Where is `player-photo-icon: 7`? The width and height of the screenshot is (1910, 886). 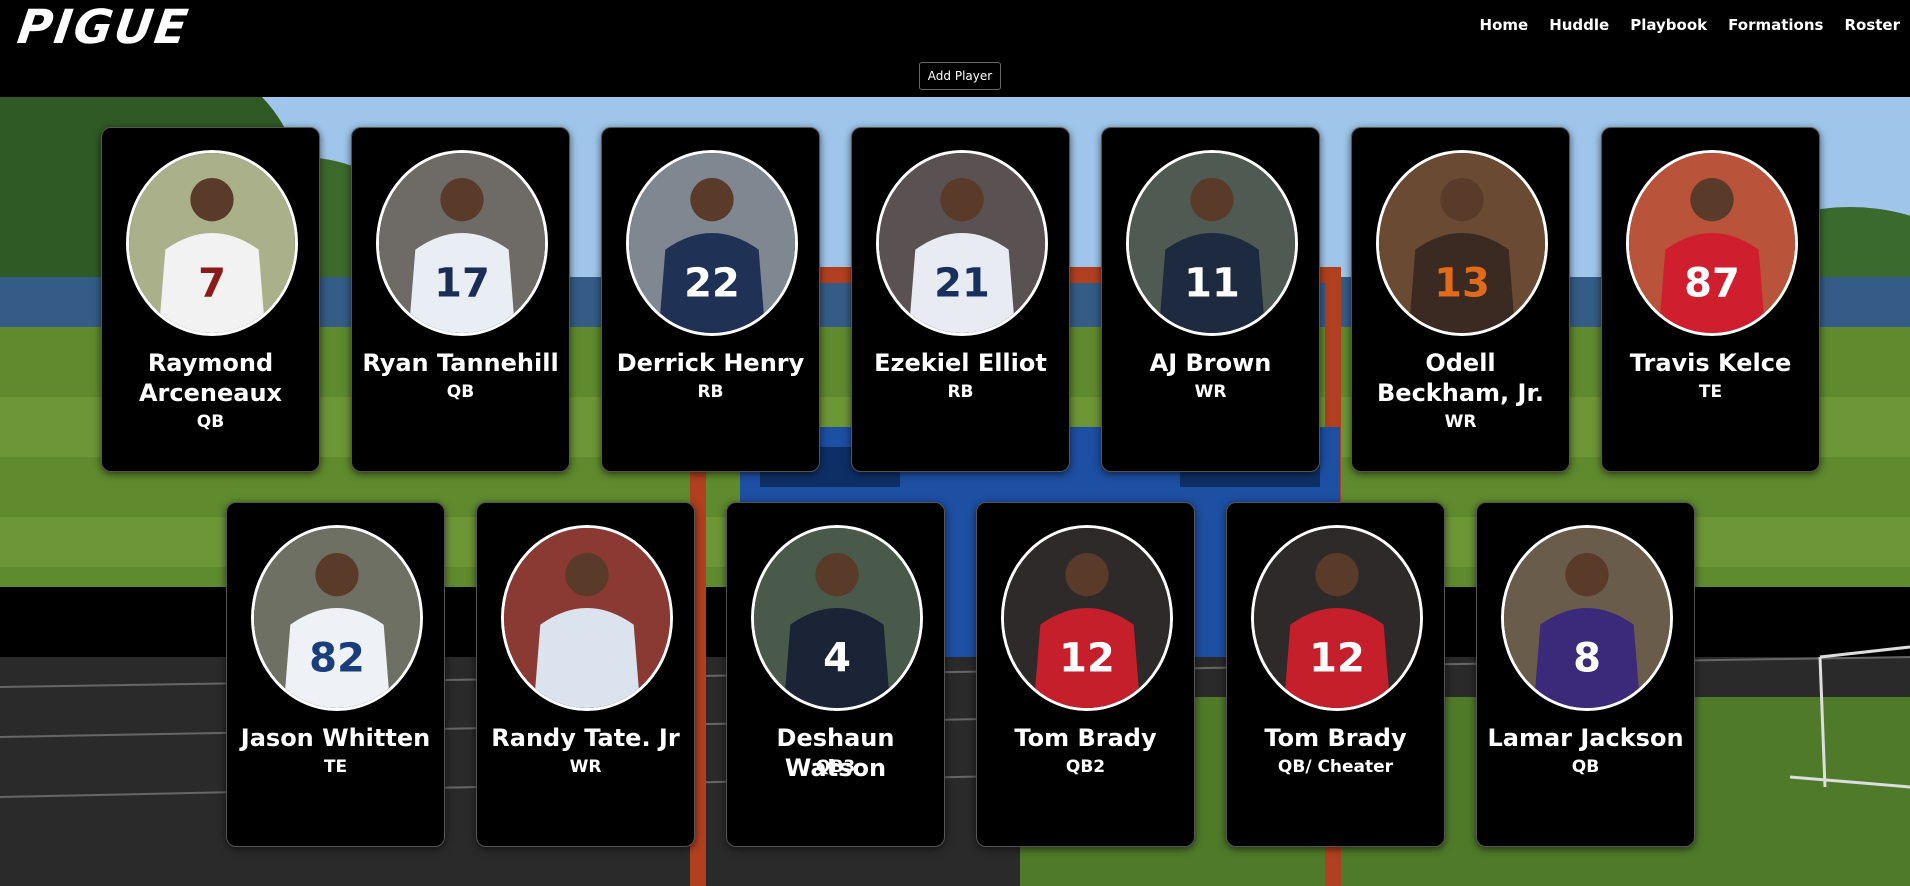 player-photo-icon: 7 is located at coordinates (212, 243).